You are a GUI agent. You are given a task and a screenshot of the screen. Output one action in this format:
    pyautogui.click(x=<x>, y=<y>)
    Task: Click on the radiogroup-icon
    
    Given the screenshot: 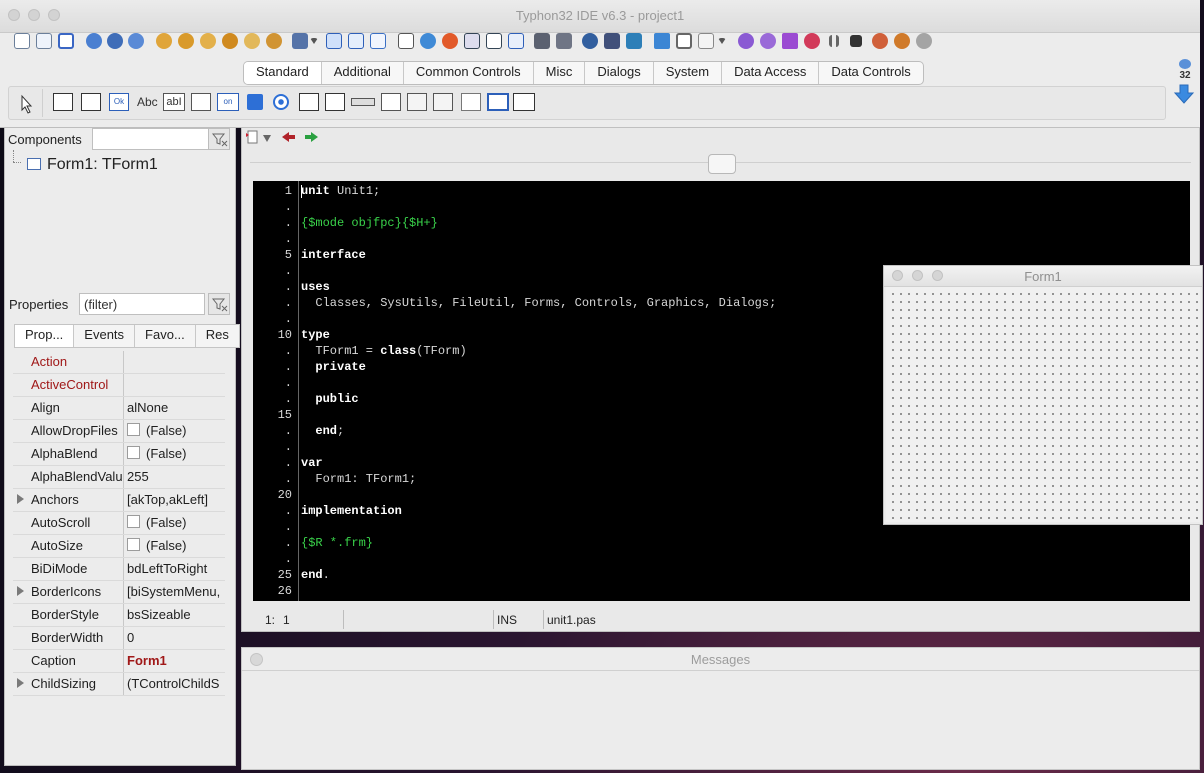 What is the action you would take?
    pyautogui.click(x=417, y=102)
    